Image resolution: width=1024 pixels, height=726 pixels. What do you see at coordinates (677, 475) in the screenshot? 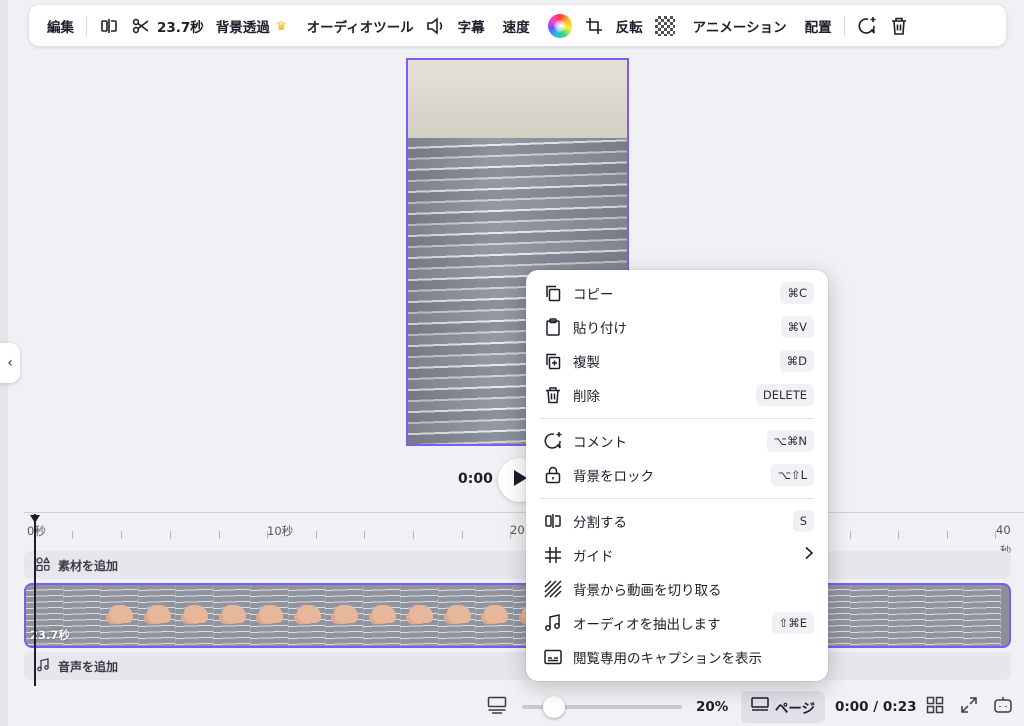
I see `menu-item-lock-background: 背景をロック ⌥⇧L` at bounding box center [677, 475].